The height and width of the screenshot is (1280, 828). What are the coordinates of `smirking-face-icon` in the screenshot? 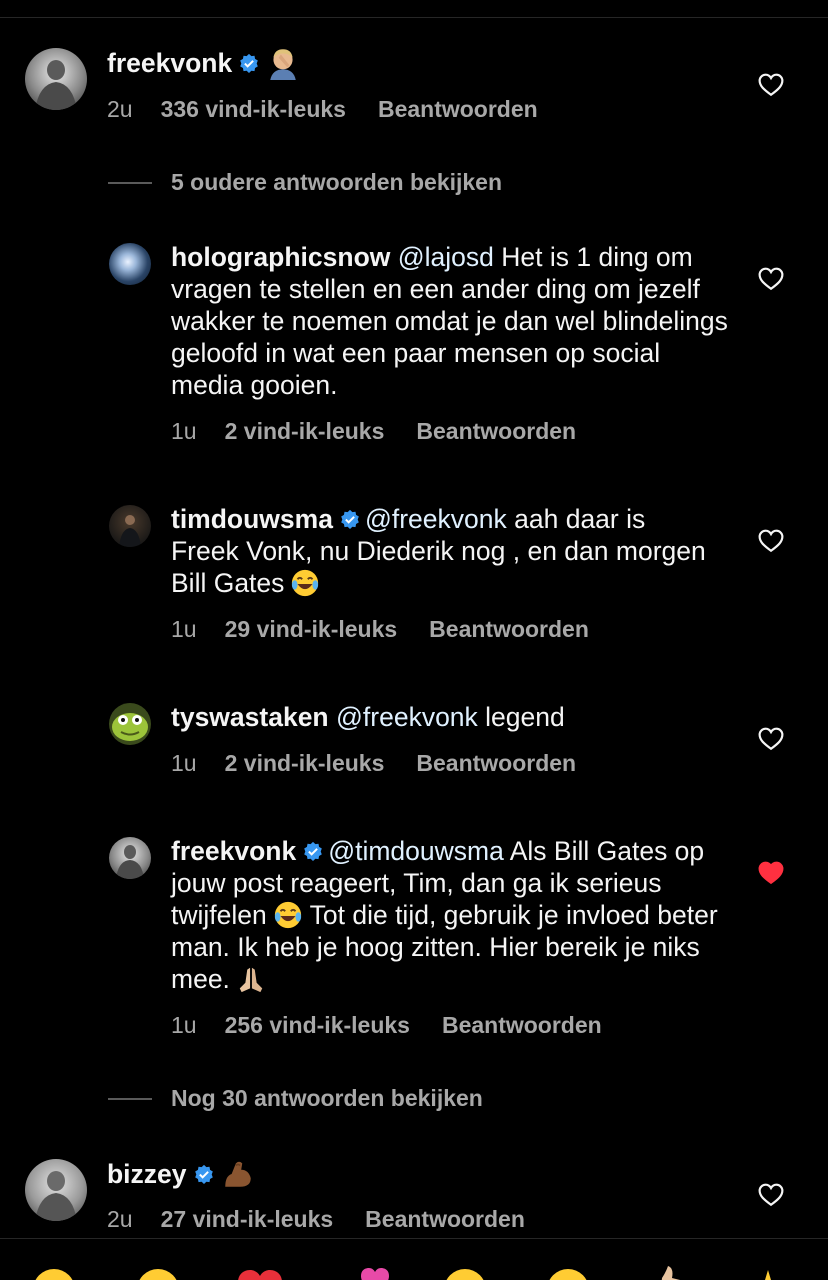 It's located at (465, 1274).